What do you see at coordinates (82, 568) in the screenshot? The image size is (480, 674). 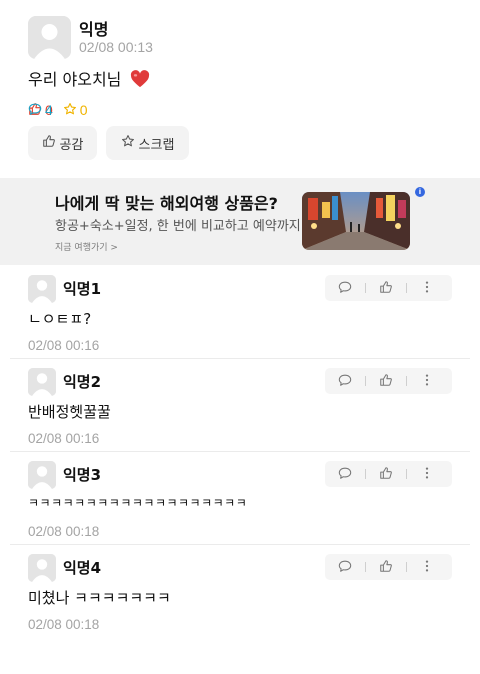 I see `comment-author-name: 익명4` at bounding box center [82, 568].